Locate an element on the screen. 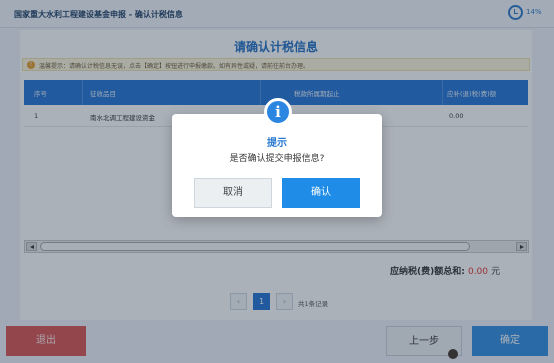  dialog-confirm-button: 确认 is located at coordinates (321, 193).